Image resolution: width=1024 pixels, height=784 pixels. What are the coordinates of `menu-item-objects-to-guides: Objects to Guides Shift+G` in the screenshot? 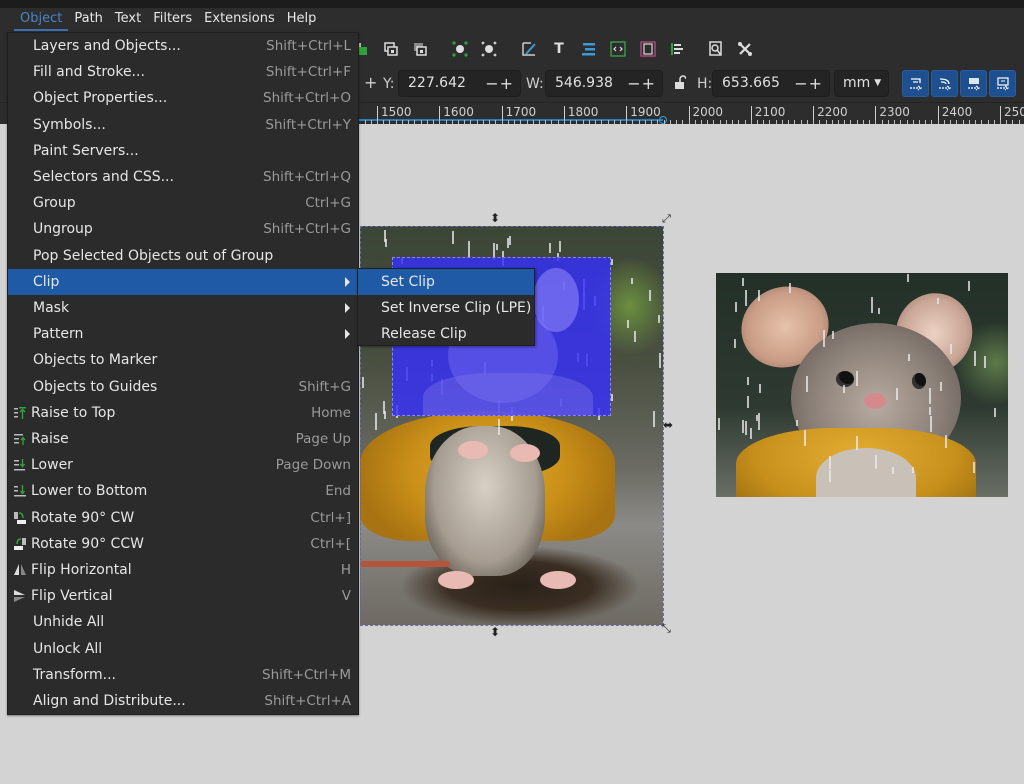 It's located at (183, 387).